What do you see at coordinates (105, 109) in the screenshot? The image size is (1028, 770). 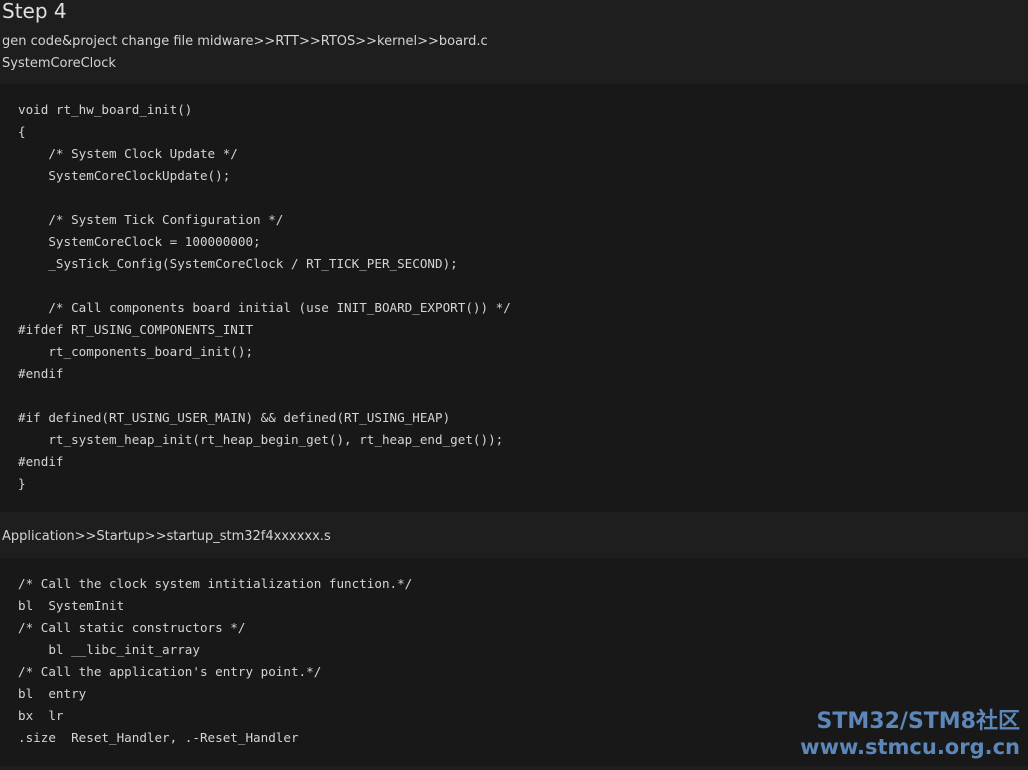 I see `board-init-code-line: void rt_hw_board_init()` at bounding box center [105, 109].